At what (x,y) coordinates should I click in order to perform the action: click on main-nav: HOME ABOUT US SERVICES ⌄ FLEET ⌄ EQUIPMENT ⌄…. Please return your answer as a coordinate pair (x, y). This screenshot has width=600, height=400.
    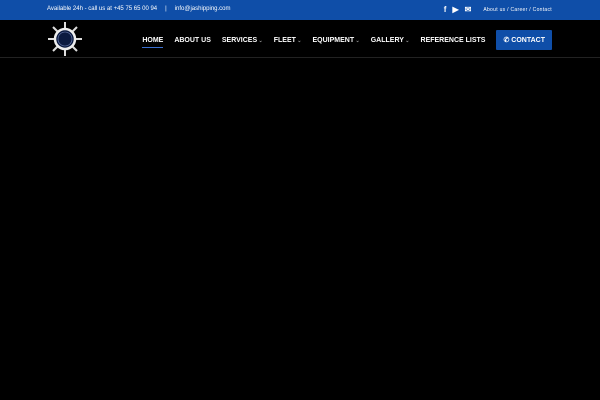
    Looking at the image, I should click on (300, 39).